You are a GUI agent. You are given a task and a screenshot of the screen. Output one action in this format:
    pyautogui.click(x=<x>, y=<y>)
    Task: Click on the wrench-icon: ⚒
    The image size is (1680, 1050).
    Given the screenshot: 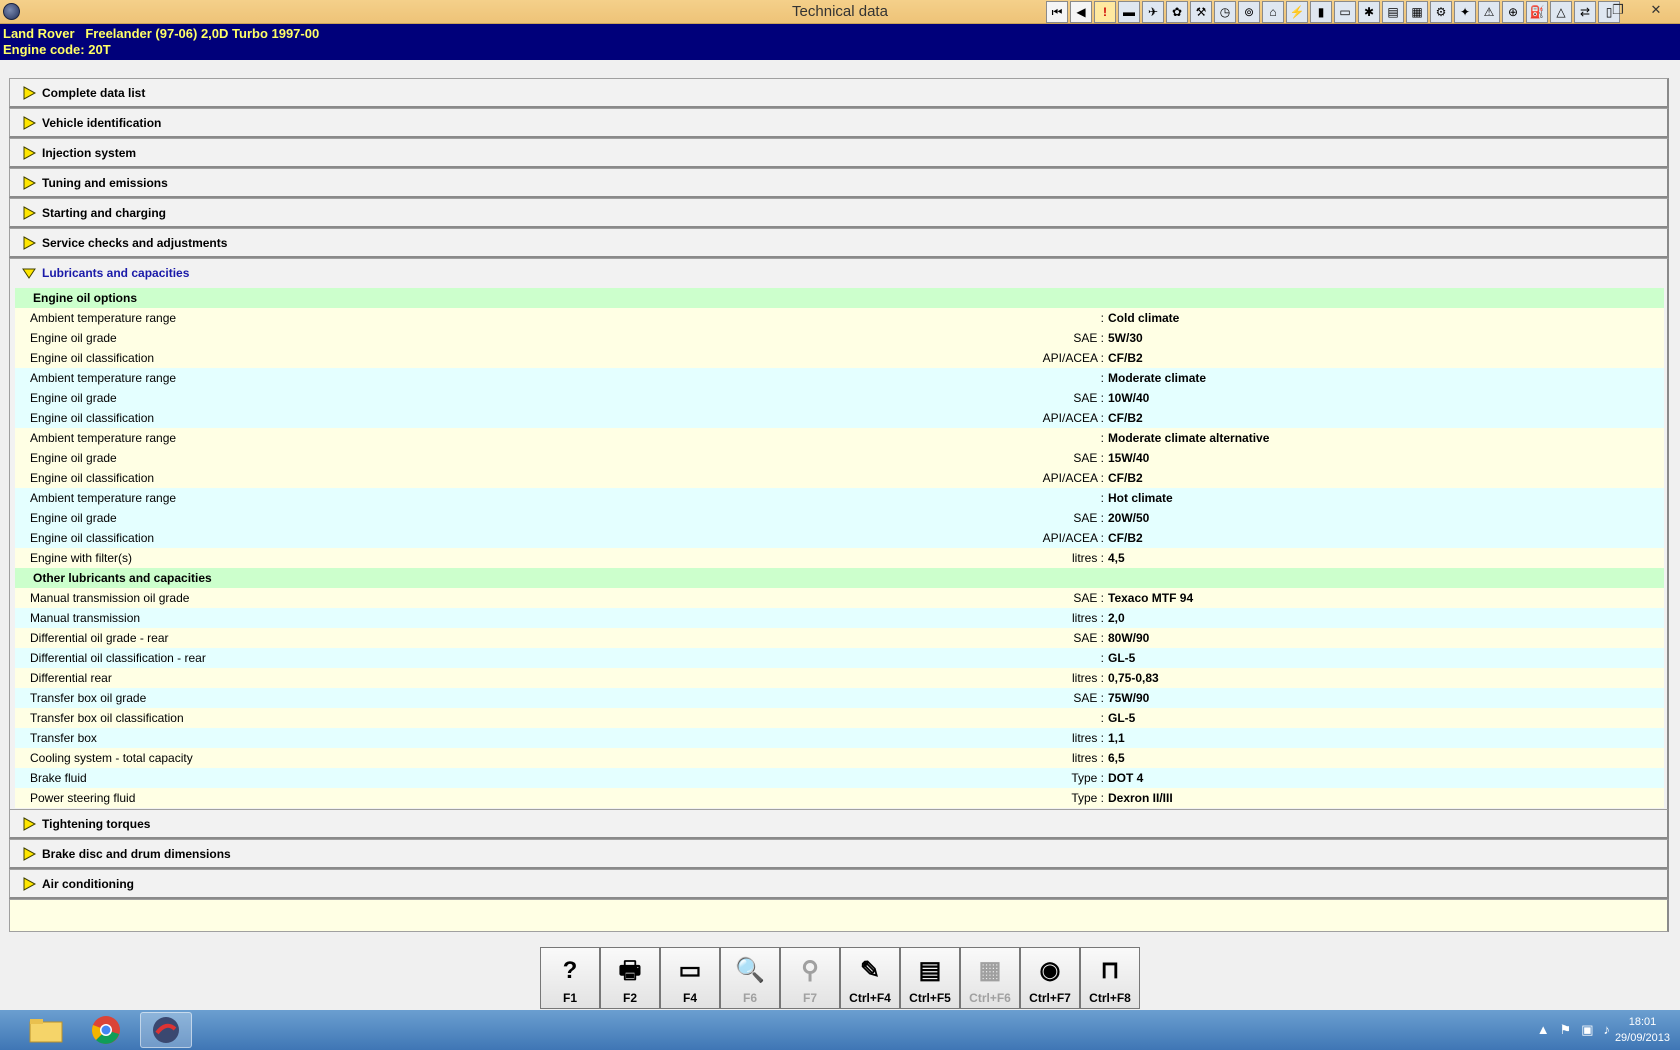 What is the action you would take?
    pyautogui.click(x=1201, y=12)
    